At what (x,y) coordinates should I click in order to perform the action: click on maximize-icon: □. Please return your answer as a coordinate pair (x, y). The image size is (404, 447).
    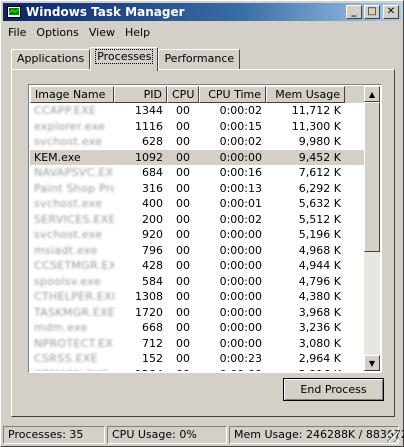
    Looking at the image, I should click on (372, 11).